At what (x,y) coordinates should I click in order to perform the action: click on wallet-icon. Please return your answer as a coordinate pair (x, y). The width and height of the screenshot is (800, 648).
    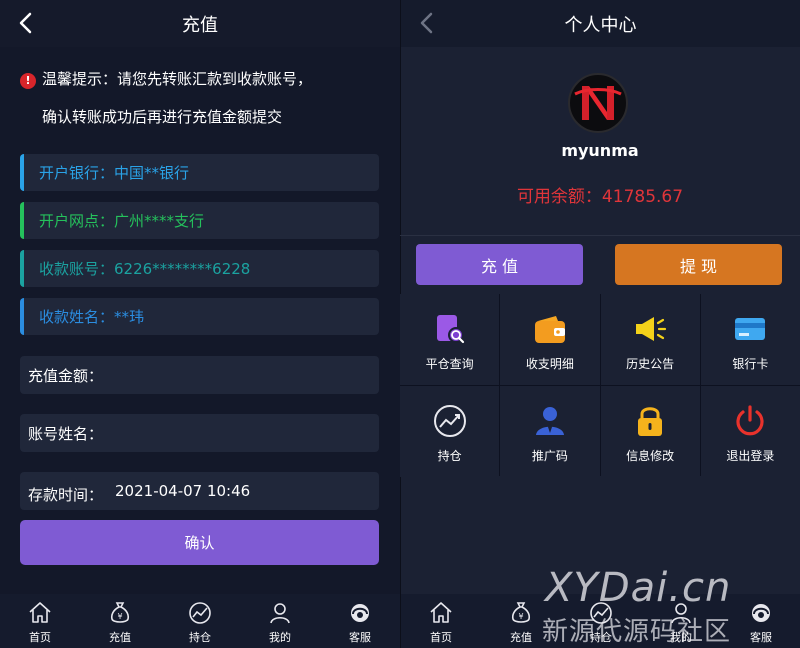
    Looking at the image, I should click on (549, 329).